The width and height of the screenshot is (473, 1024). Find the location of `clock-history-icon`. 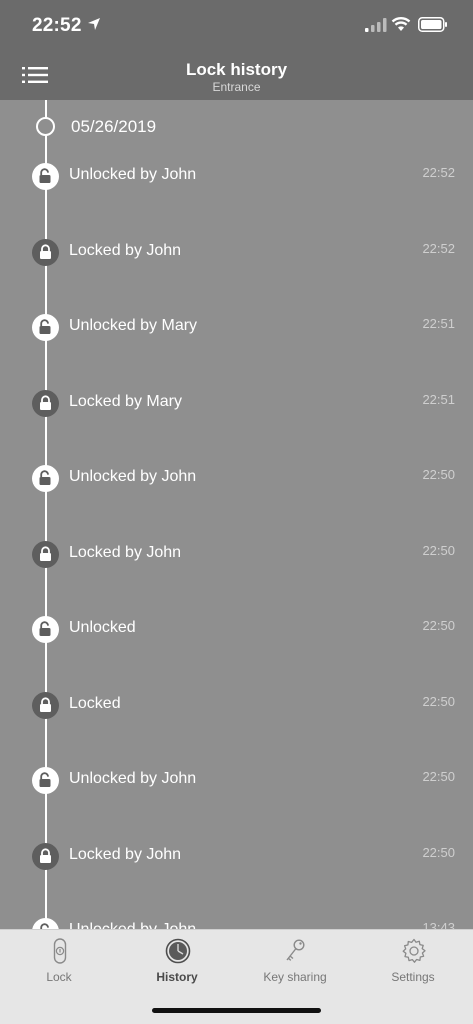

clock-history-icon is located at coordinates (178, 951).